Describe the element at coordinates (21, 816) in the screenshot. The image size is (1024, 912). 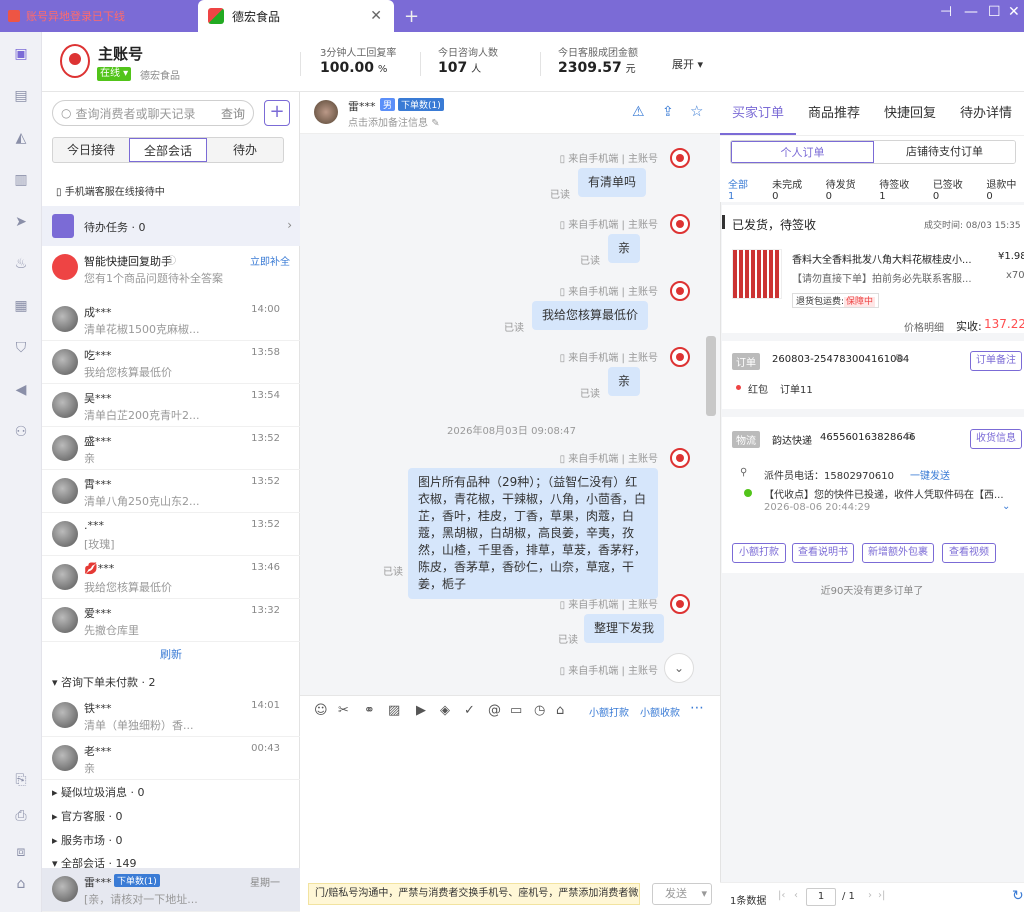
I see `printer-icon: ⎙` at that location.